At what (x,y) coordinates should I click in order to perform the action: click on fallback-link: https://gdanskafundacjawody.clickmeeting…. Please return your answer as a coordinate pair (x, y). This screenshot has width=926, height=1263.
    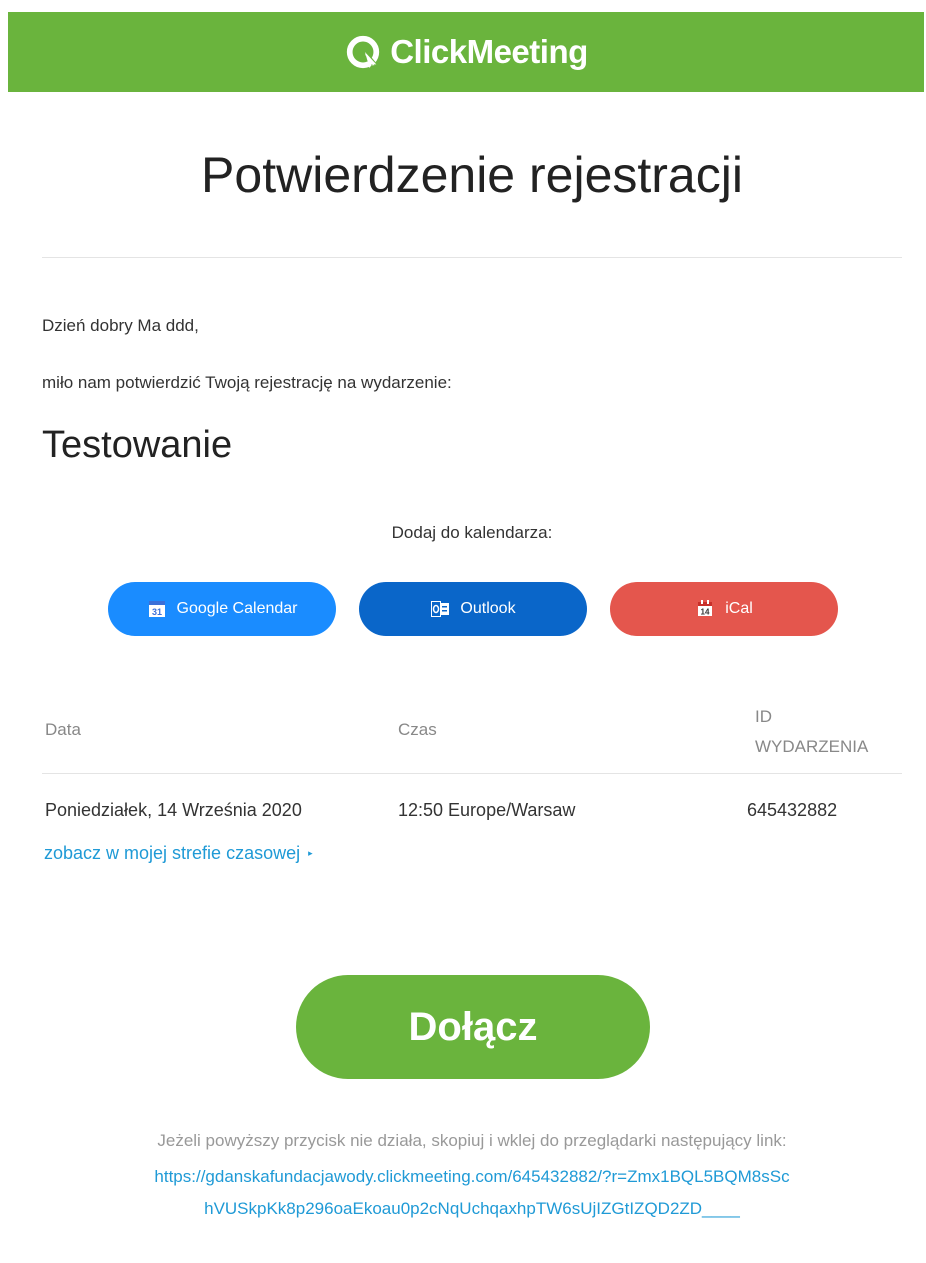
    Looking at the image, I should click on (472, 1193).